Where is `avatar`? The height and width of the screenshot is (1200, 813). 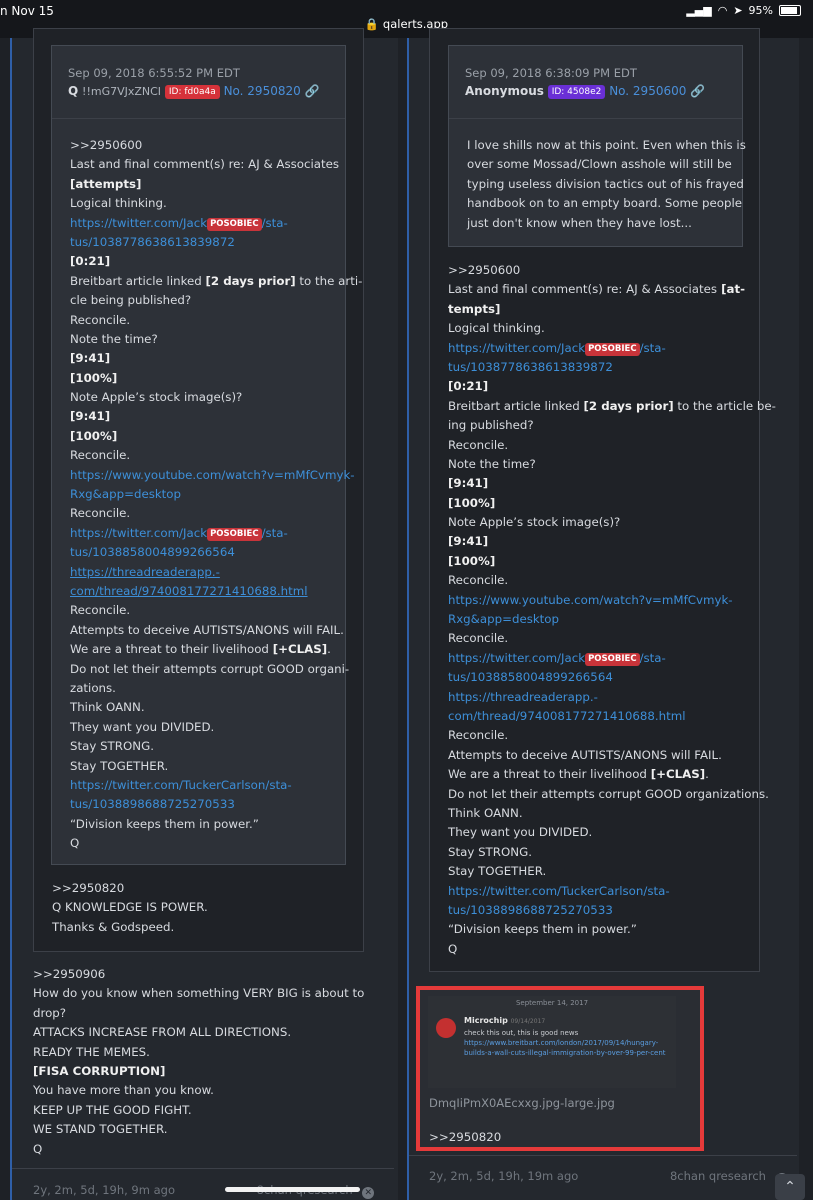 avatar is located at coordinates (446, 1028).